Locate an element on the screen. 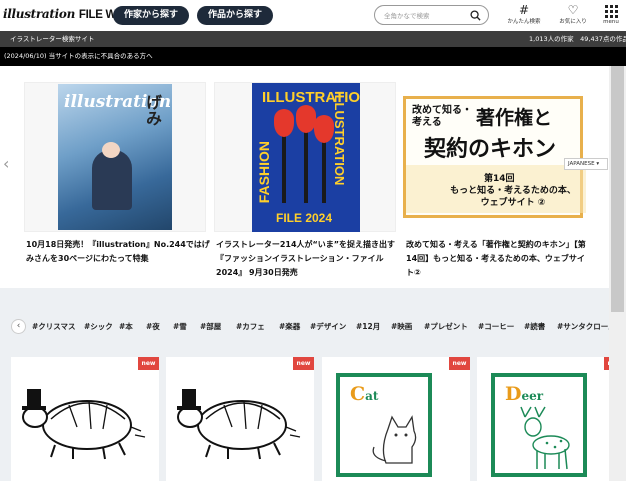  tag-chip: #夜 is located at coordinates (153, 327).